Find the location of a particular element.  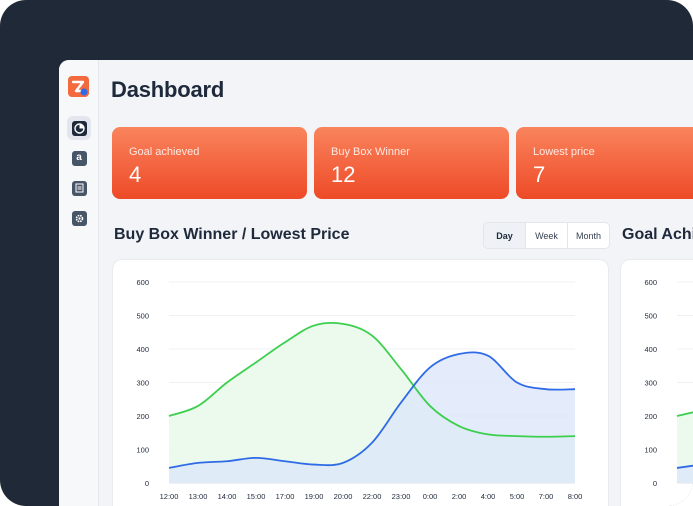

sidebar-item-dashboard is located at coordinates (79, 128).